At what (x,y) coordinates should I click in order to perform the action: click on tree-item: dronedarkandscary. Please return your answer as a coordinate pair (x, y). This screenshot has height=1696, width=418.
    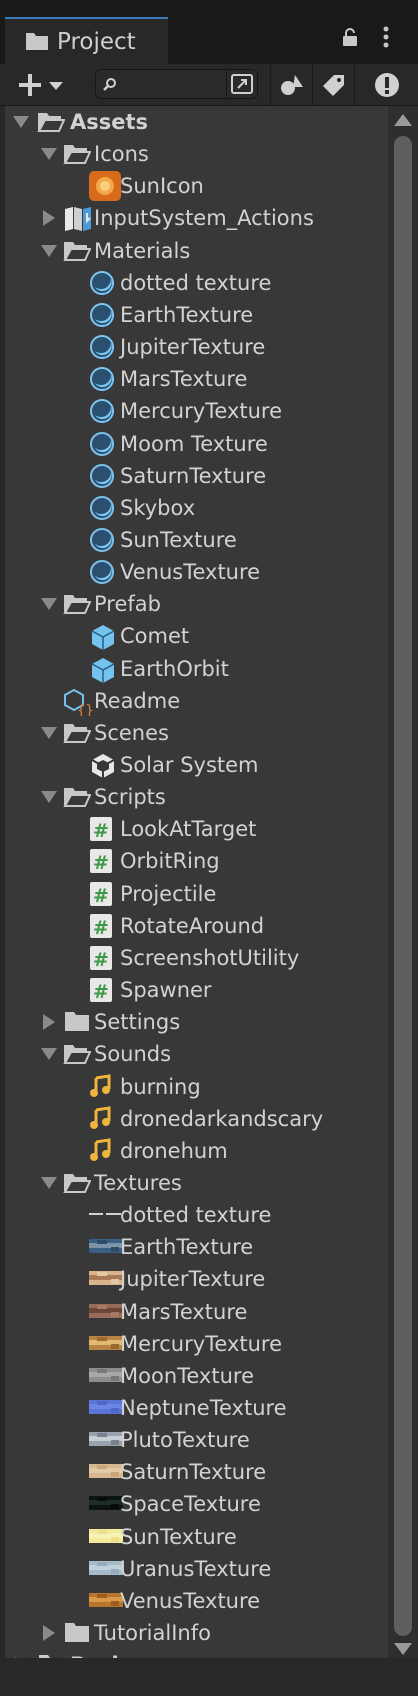
    Looking at the image, I should click on (196, 1119).